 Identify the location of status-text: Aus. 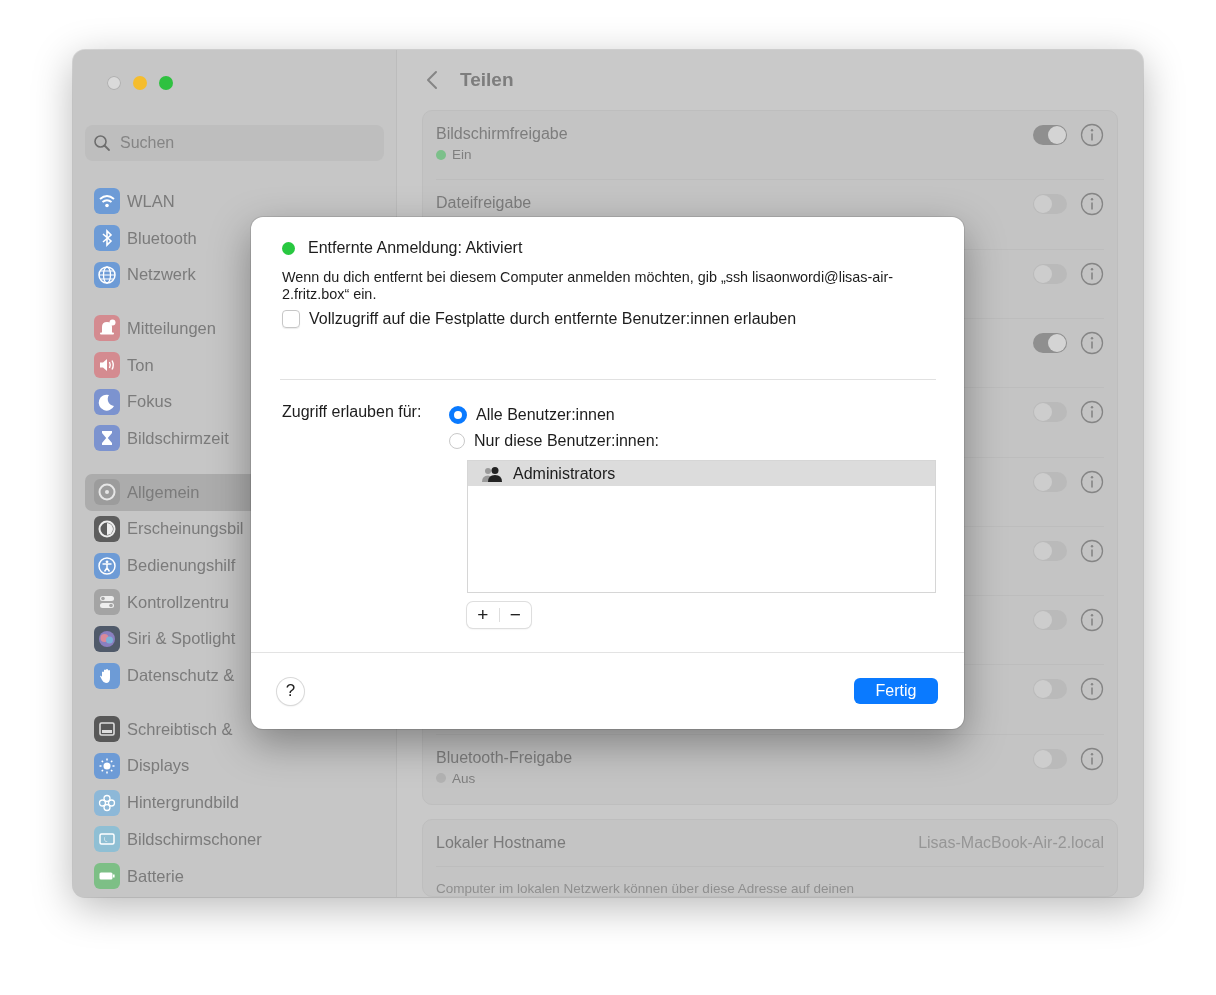
(464, 778).